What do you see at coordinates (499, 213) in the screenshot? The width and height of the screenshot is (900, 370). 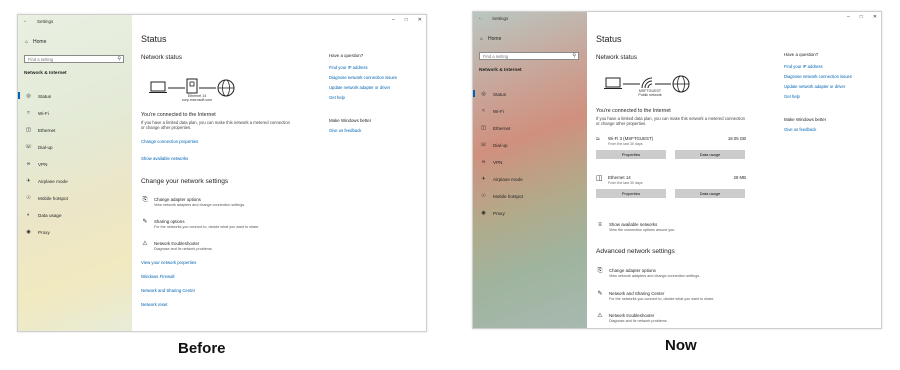 I see `sidebar-item-label: Proxy` at bounding box center [499, 213].